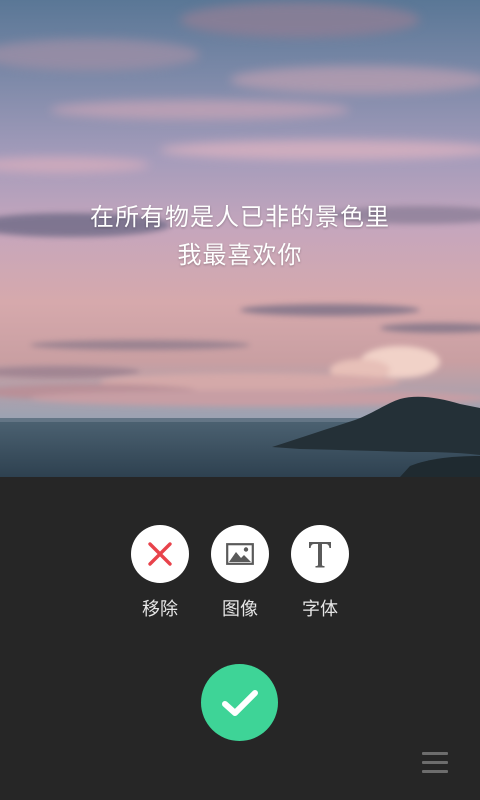  Describe the element at coordinates (240, 255) in the screenshot. I see `caption-line-2: 我最喜欢你` at that location.